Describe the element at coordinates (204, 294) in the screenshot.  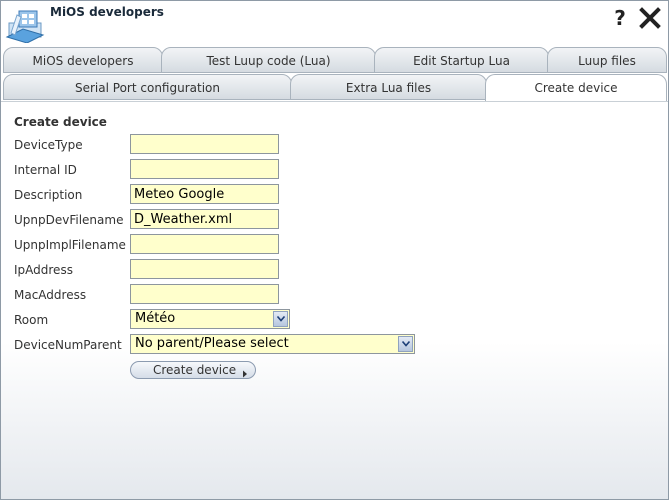
I see `mac-address-input` at that location.